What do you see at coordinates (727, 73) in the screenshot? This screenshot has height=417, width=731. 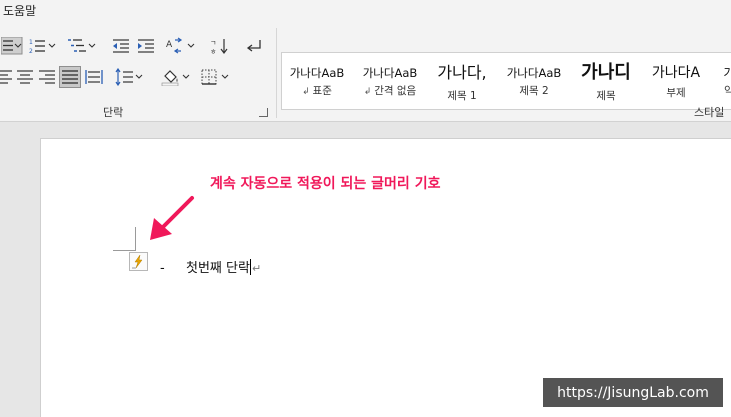 I see `style-preview: 가` at bounding box center [727, 73].